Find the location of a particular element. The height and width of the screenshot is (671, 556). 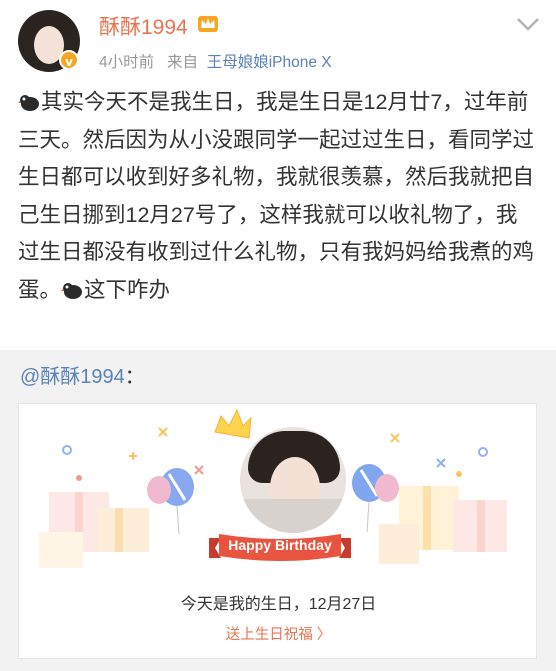

username: 酥酥1994 is located at coordinates (143, 26).